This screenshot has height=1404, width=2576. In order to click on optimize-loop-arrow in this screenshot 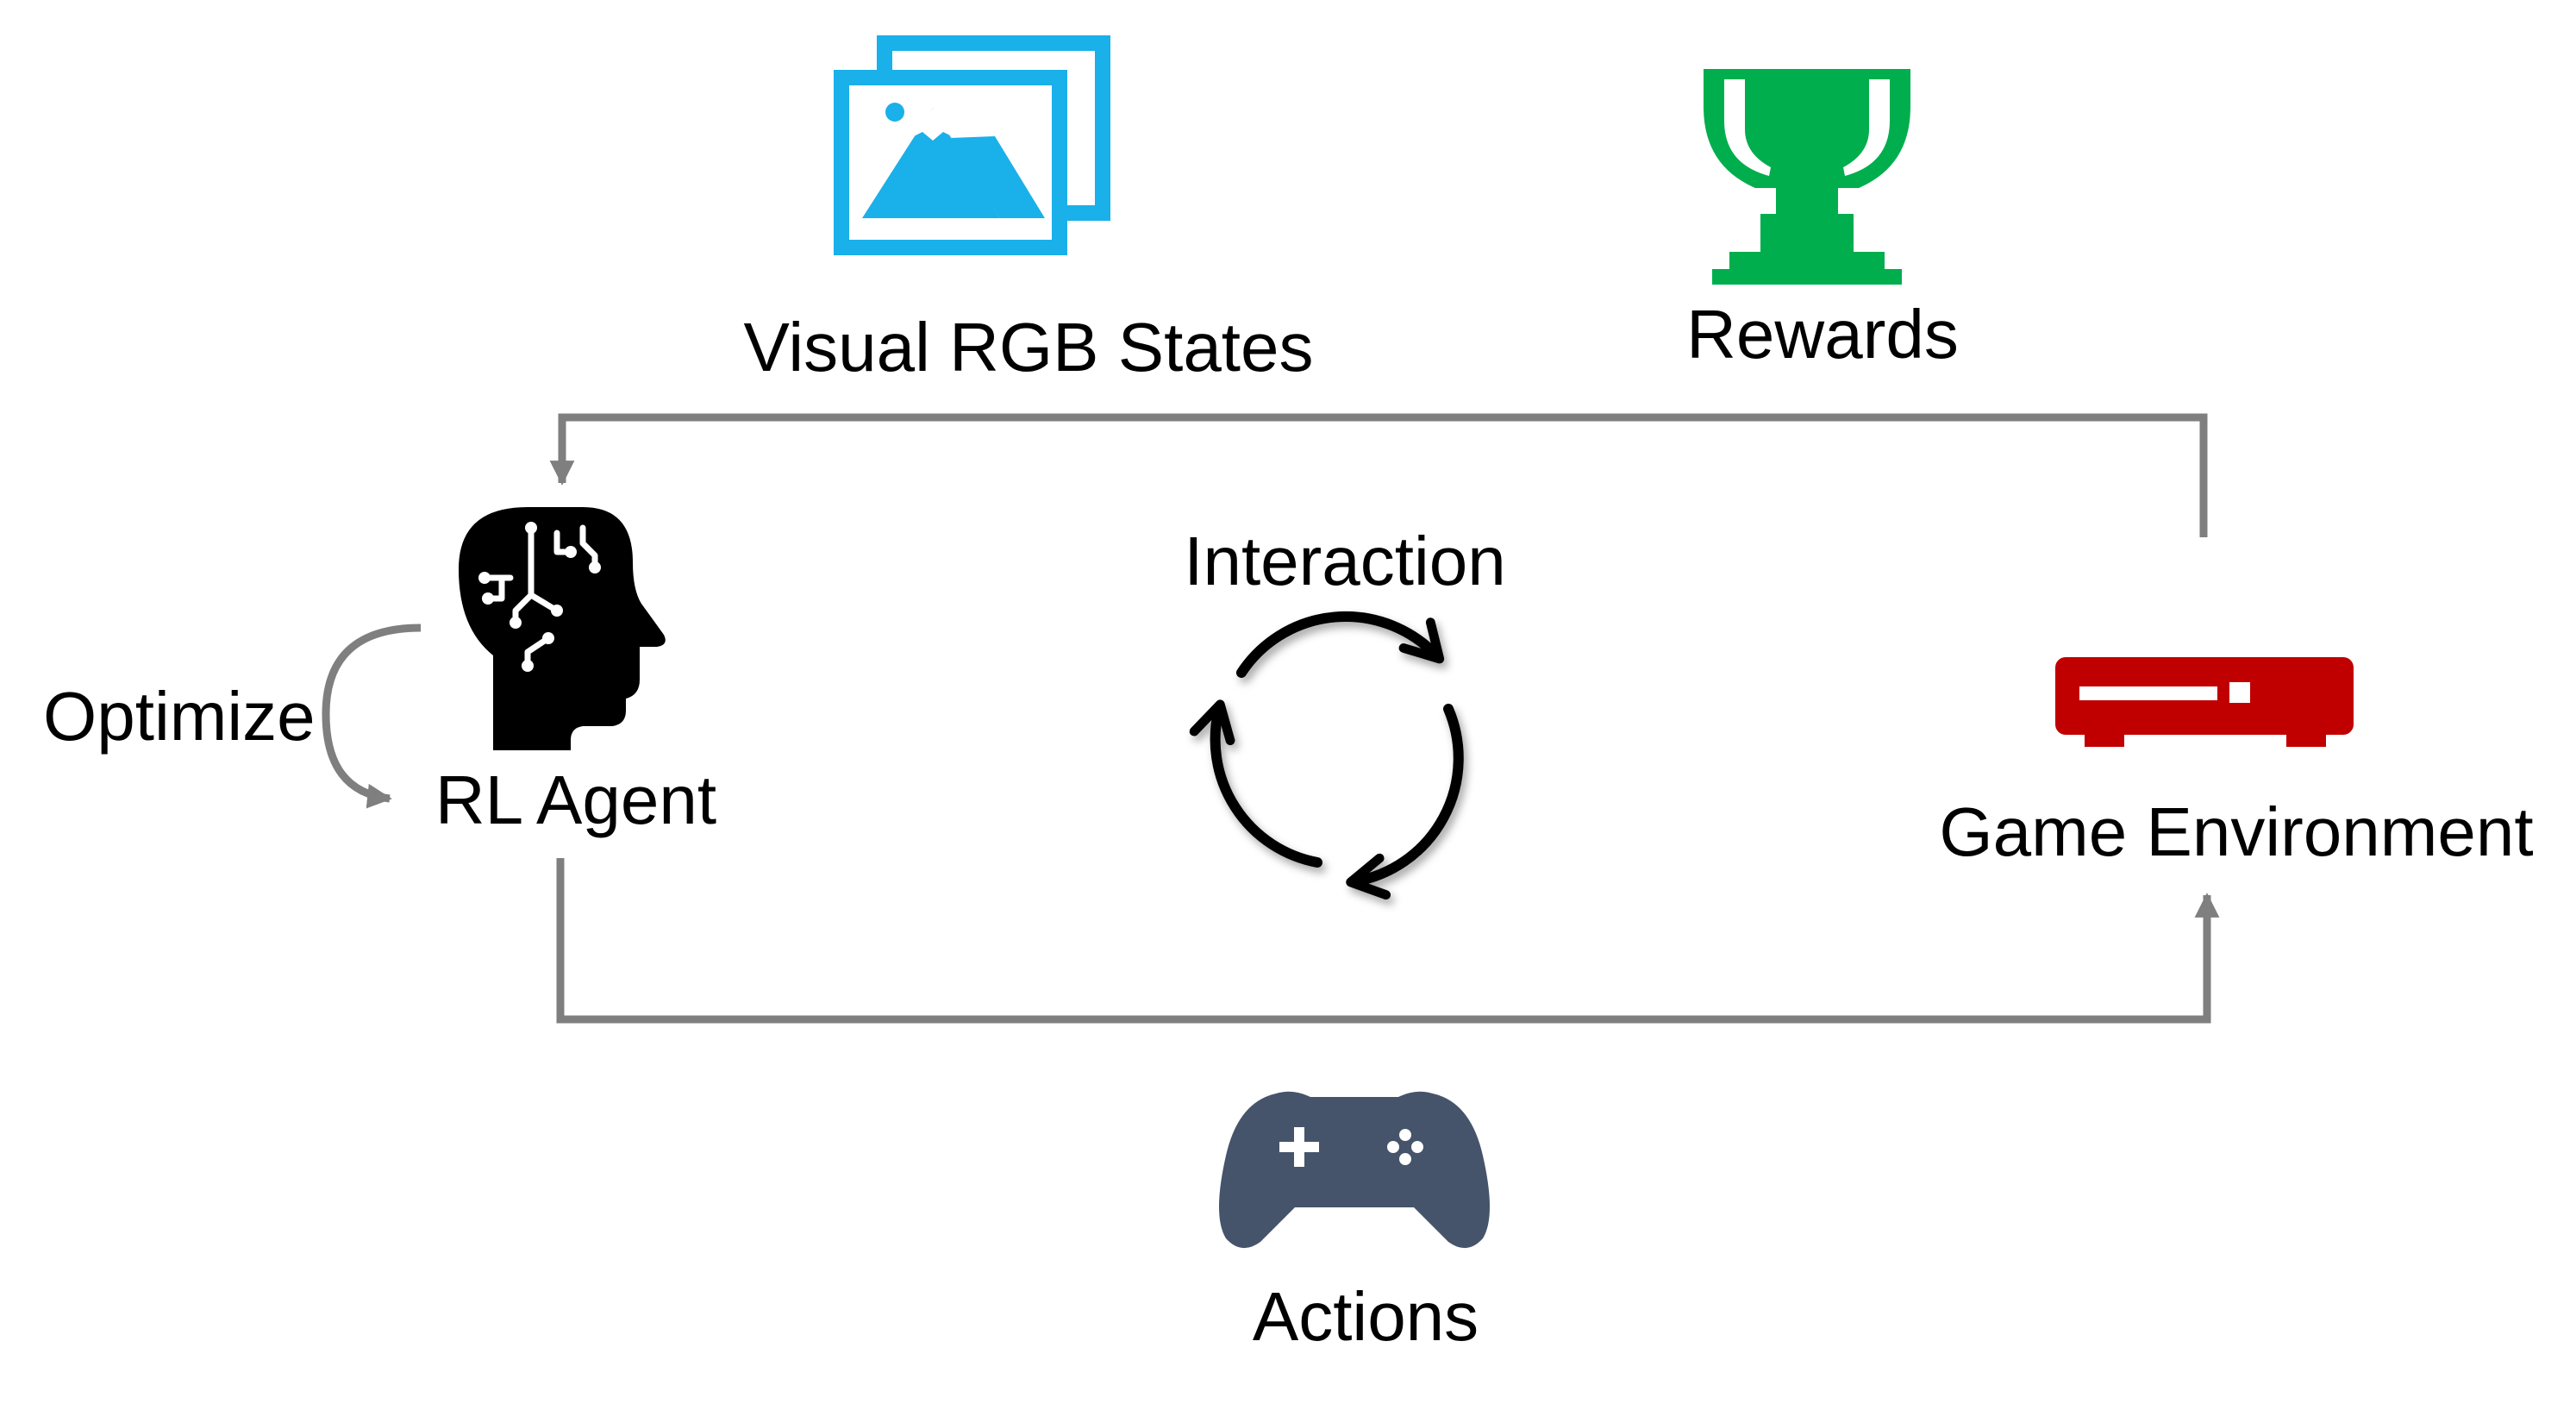, I will do `click(372, 716)`.